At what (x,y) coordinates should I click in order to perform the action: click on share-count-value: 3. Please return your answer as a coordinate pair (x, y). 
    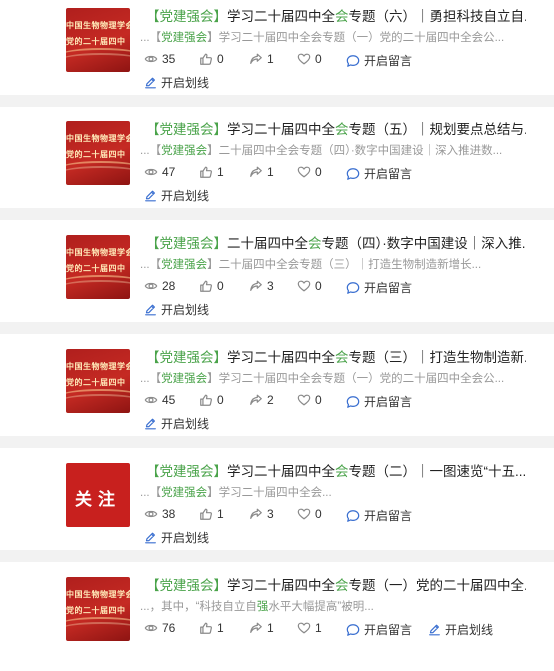
    Looking at the image, I should click on (270, 286).